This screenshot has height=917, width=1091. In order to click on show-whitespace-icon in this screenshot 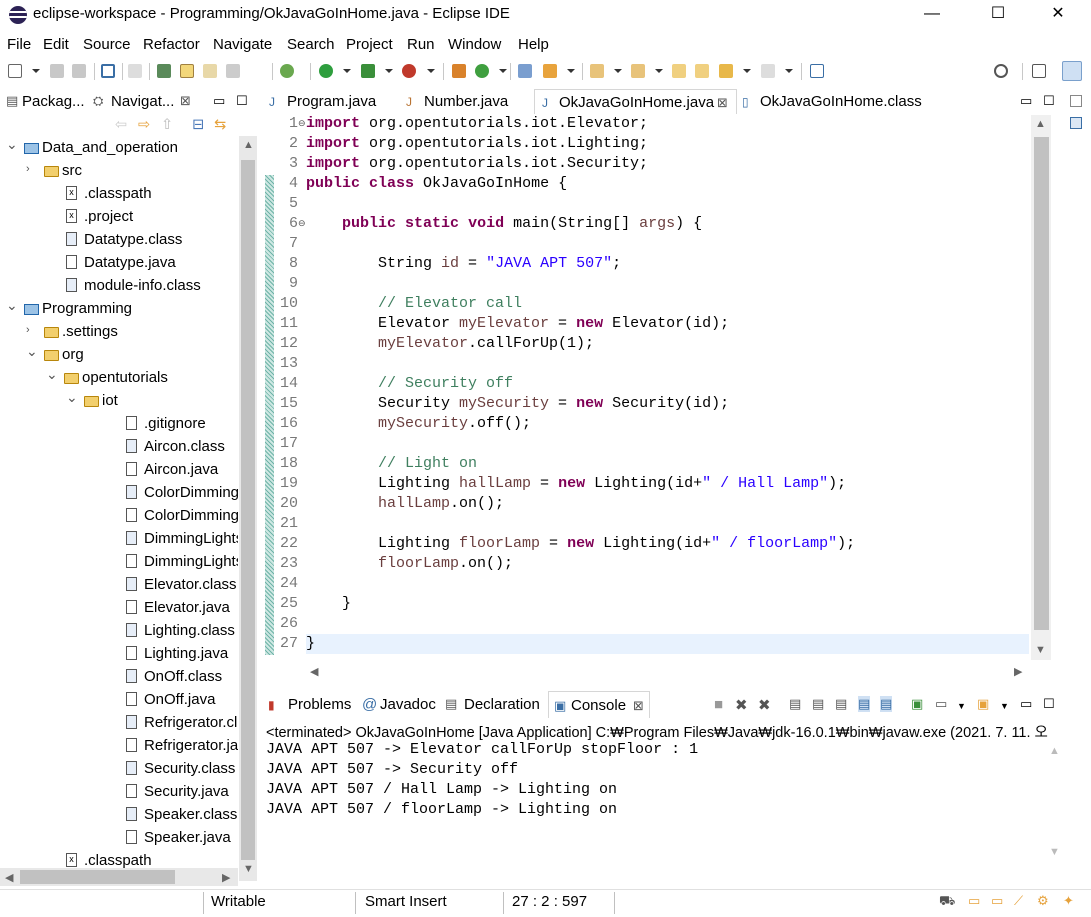, I will do `click(233, 71)`.